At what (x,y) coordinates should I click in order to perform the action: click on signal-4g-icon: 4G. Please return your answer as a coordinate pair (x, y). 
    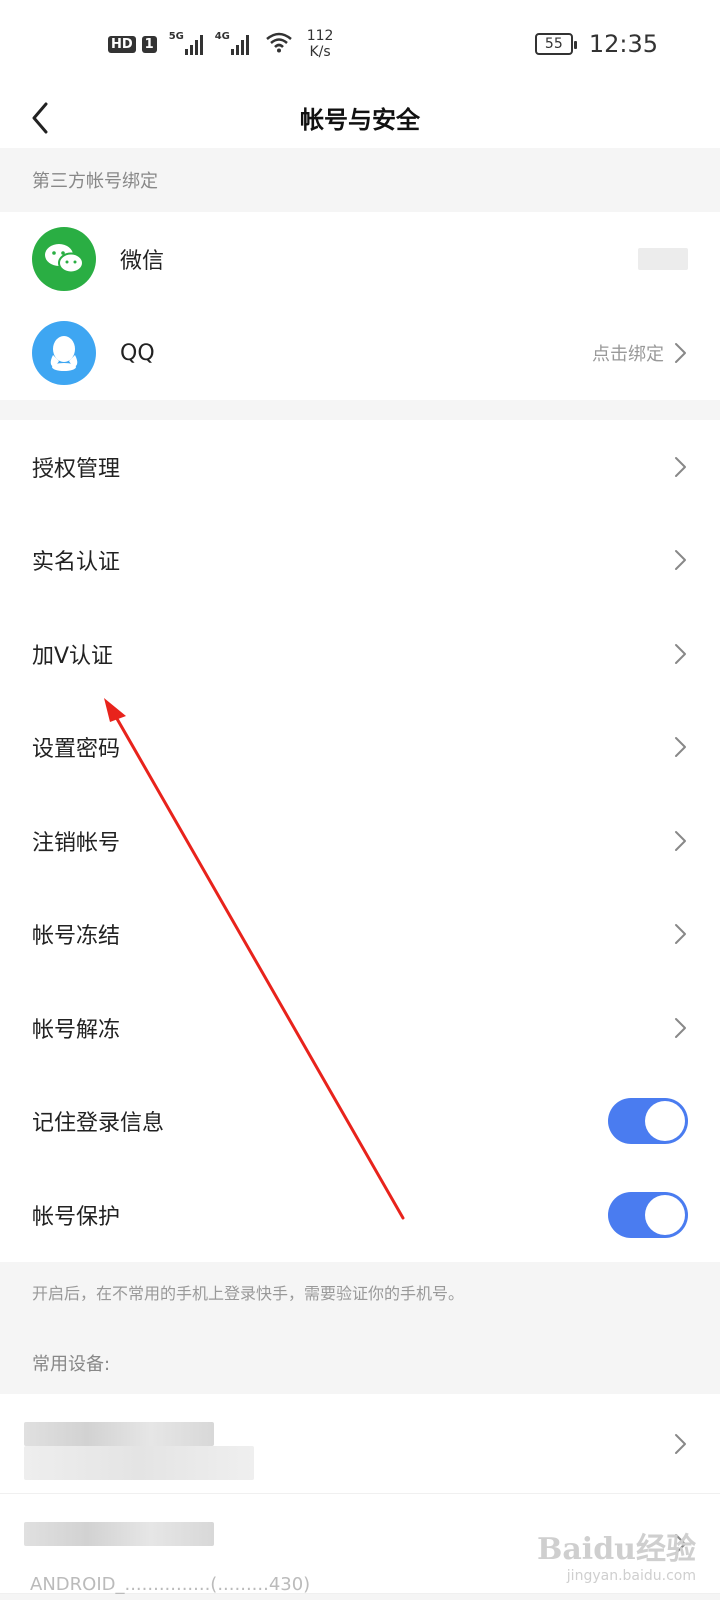
    Looking at the image, I should click on (231, 43).